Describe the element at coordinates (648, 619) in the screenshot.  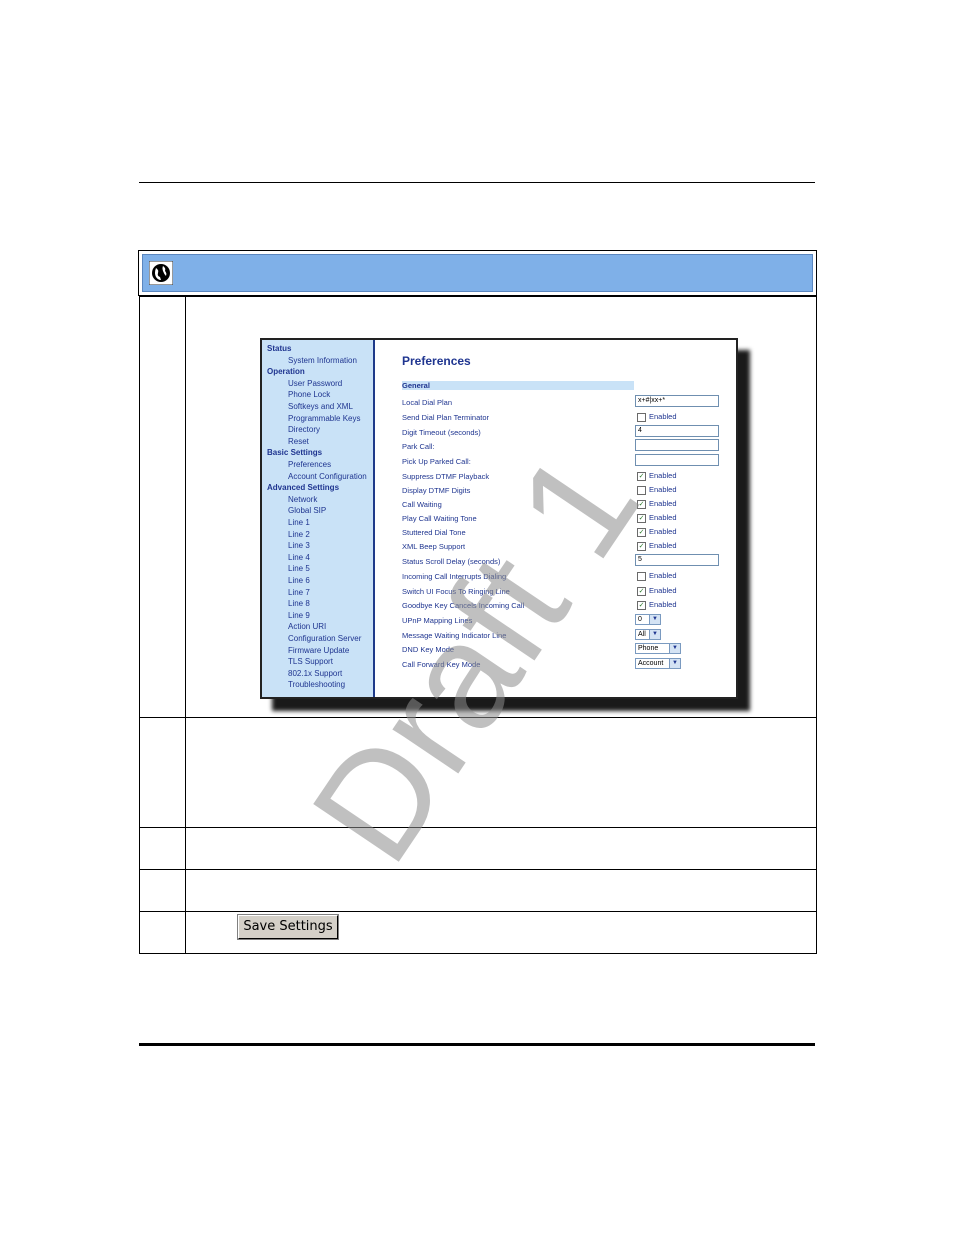
I see `setting-select: 0 ▼` at that location.